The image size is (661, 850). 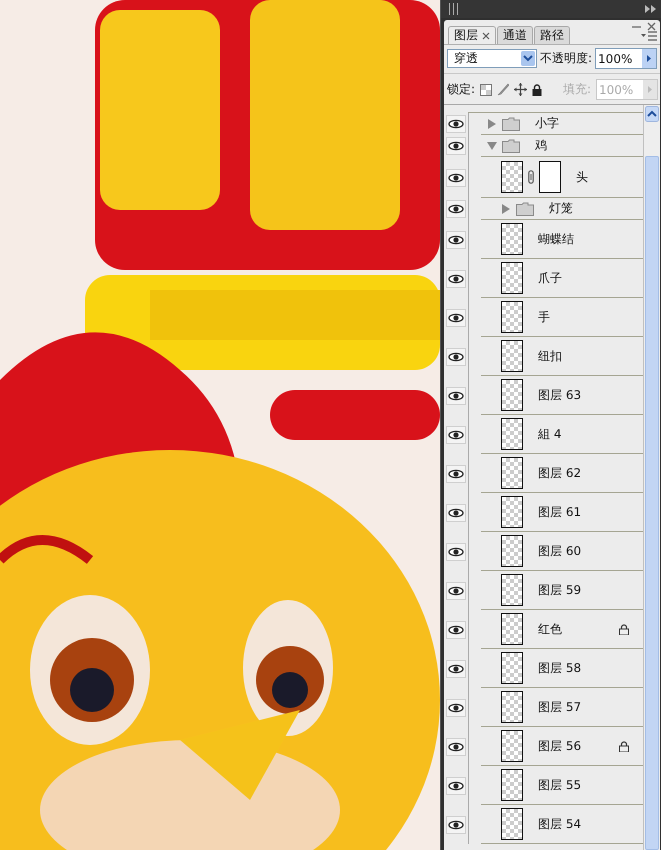 I want to click on layer-name: 图层 59, so click(x=560, y=590).